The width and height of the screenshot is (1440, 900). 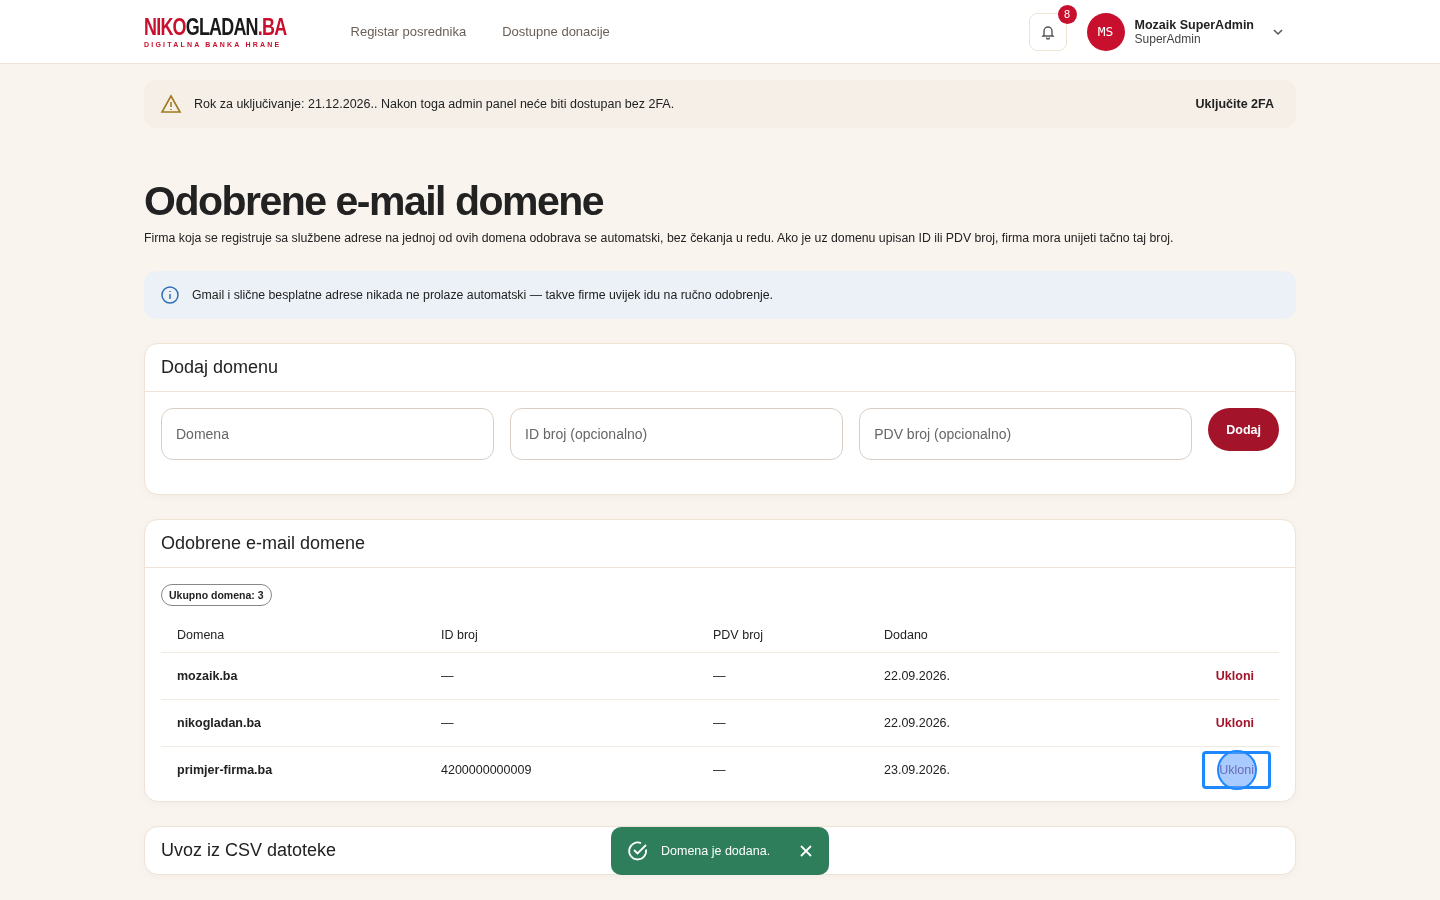 What do you see at coordinates (981, 634) in the screenshot?
I see `column-header: Dodano` at bounding box center [981, 634].